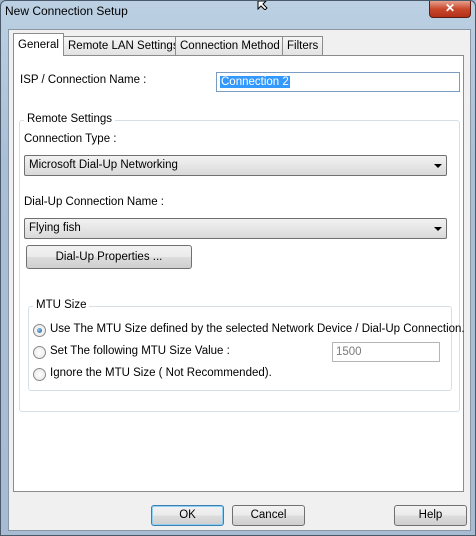 The width and height of the screenshot is (476, 536). What do you see at coordinates (83, 80) in the screenshot?
I see `isp-connection-name-label: ISP / Connection Name :` at bounding box center [83, 80].